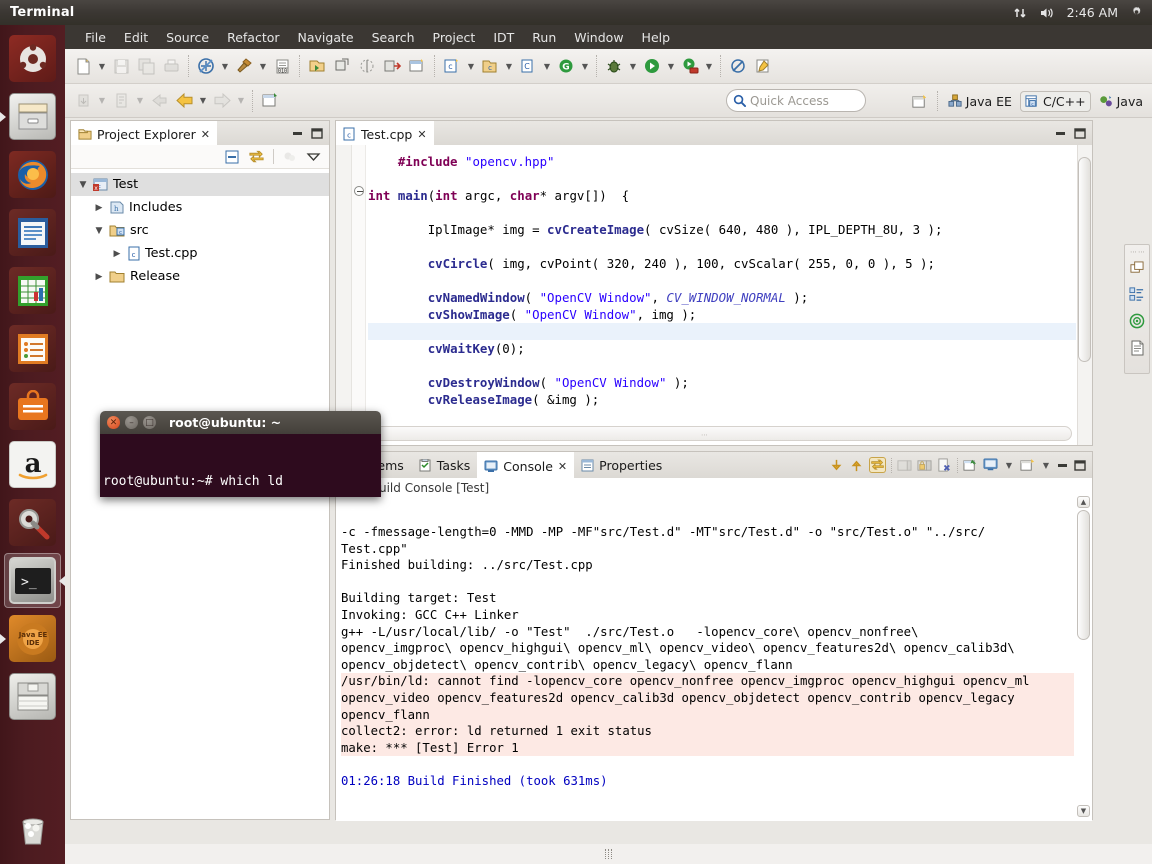 The image size is (1152, 864). What do you see at coordinates (452, 66) in the screenshot?
I see `new-c-project-icon: c` at bounding box center [452, 66].